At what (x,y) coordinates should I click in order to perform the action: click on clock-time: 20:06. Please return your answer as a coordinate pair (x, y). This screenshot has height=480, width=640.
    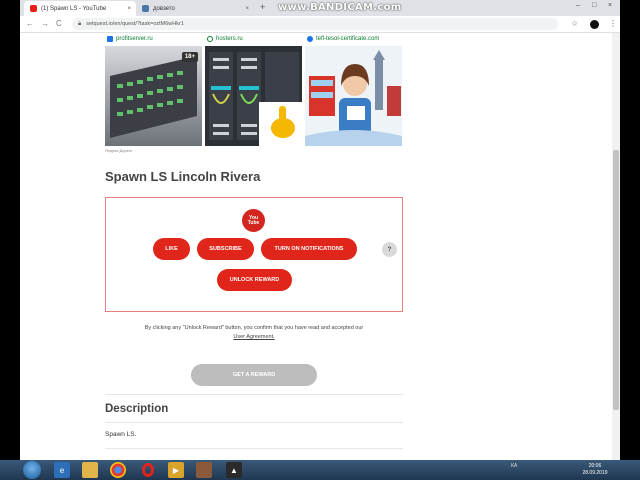
    Looking at the image, I should click on (595, 466).